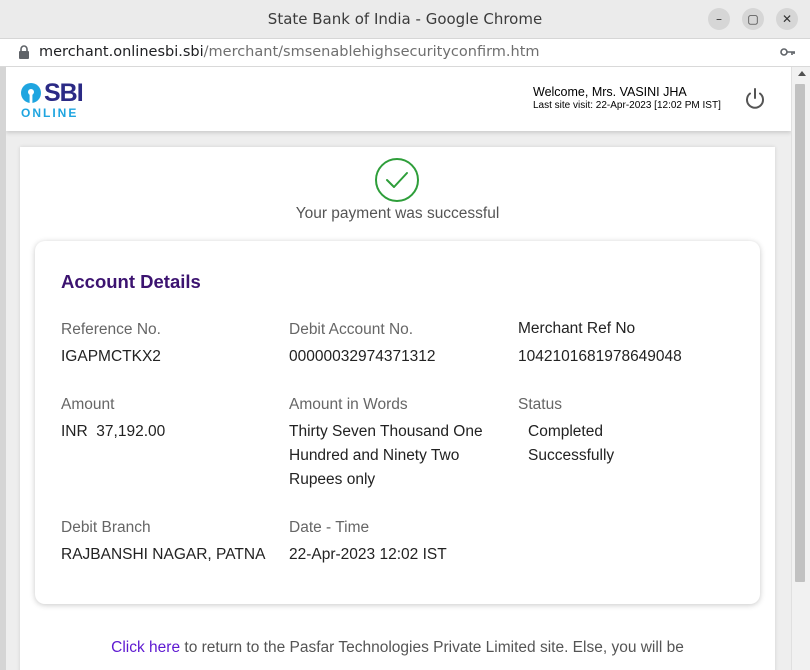 This screenshot has height=670, width=810. Describe the element at coordinates (374, 455) in the screenshot. I see `amount-words-line: Hundred and Ninety Two` at that location.